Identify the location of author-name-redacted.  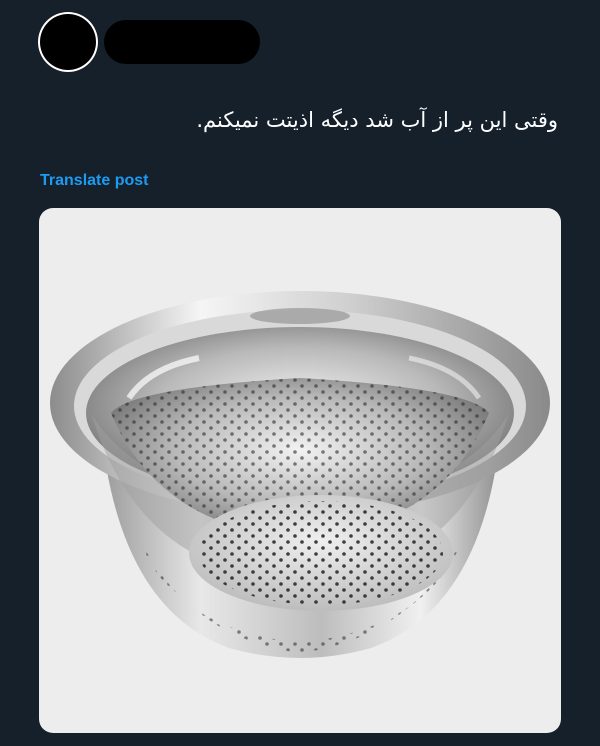
(182, 42).